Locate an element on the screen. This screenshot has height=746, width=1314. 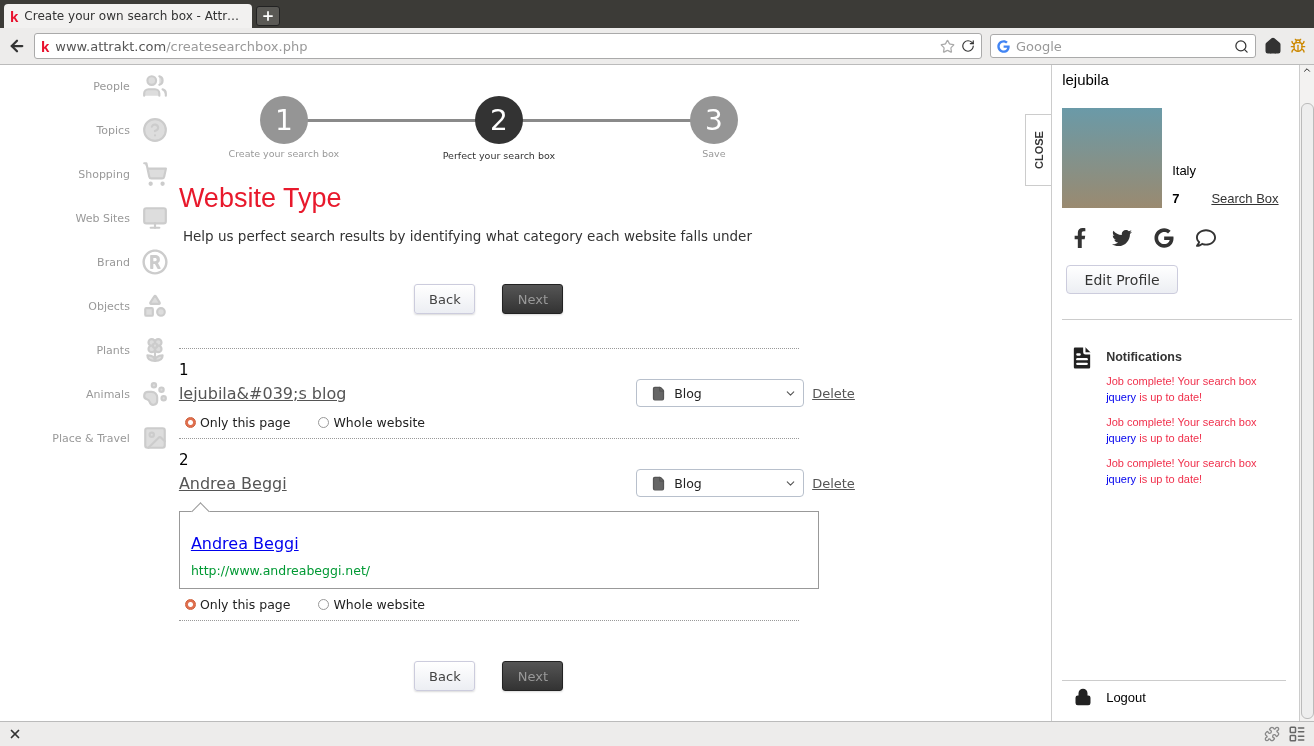
page-heading: Website Type is located at coordinates (260, 198).